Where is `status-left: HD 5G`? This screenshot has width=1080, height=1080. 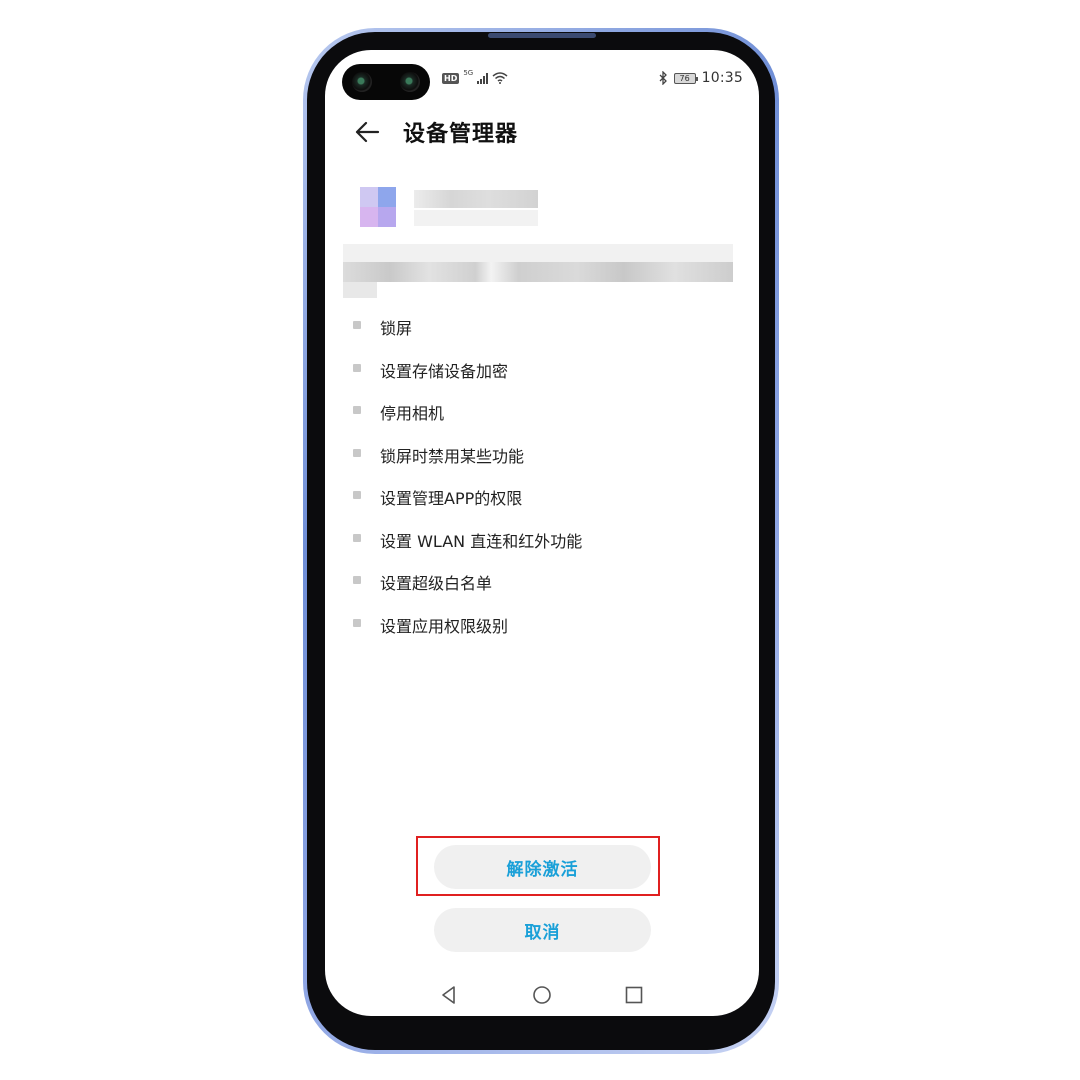 status-left: HD 5G is located at coordinates (475, 76).